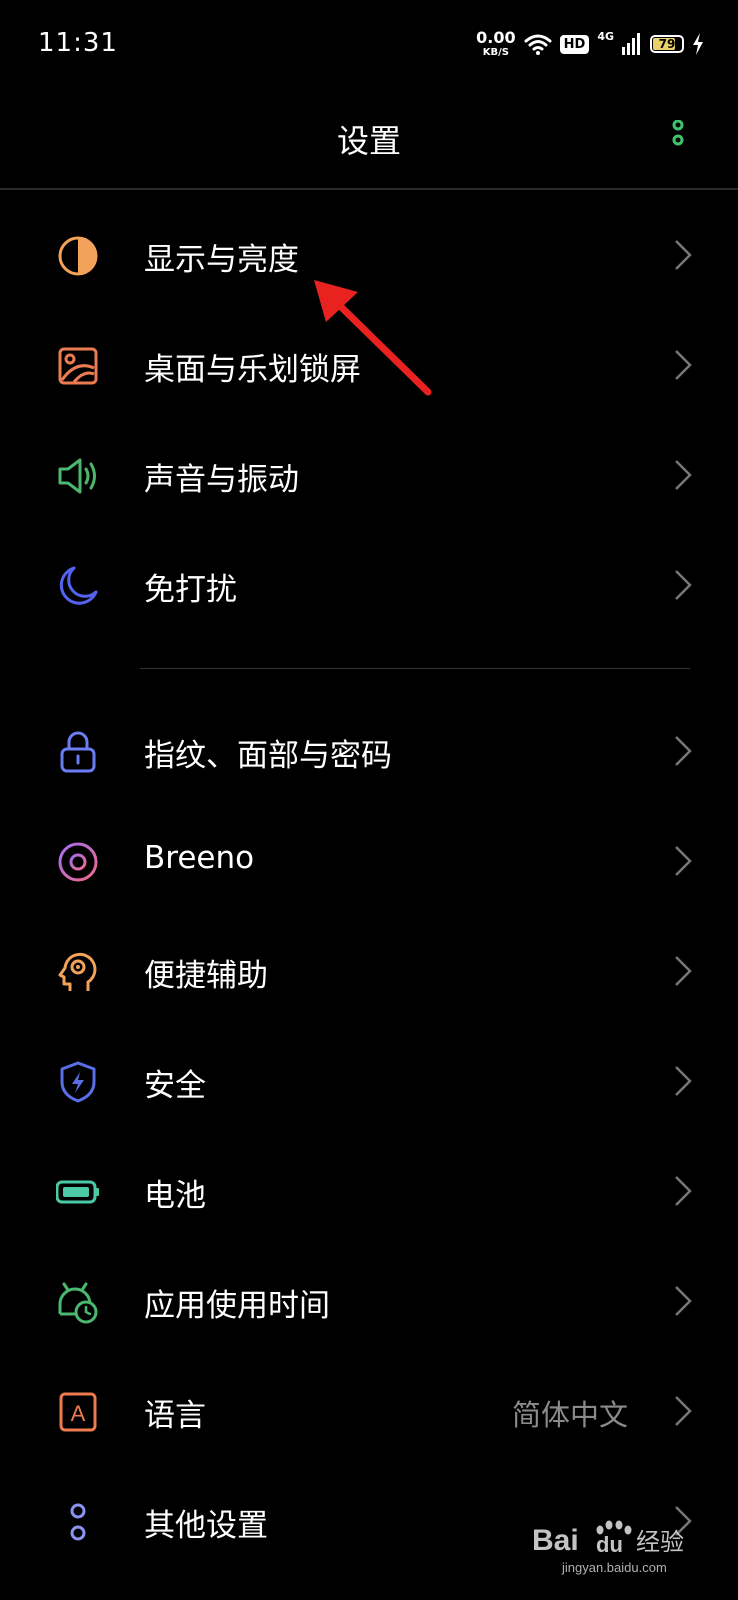  What do you see at coordinates (237, 1306) in the screenshot?
I see `settings-item-label: 应用使用时间` at bounding box center [237, 1306].